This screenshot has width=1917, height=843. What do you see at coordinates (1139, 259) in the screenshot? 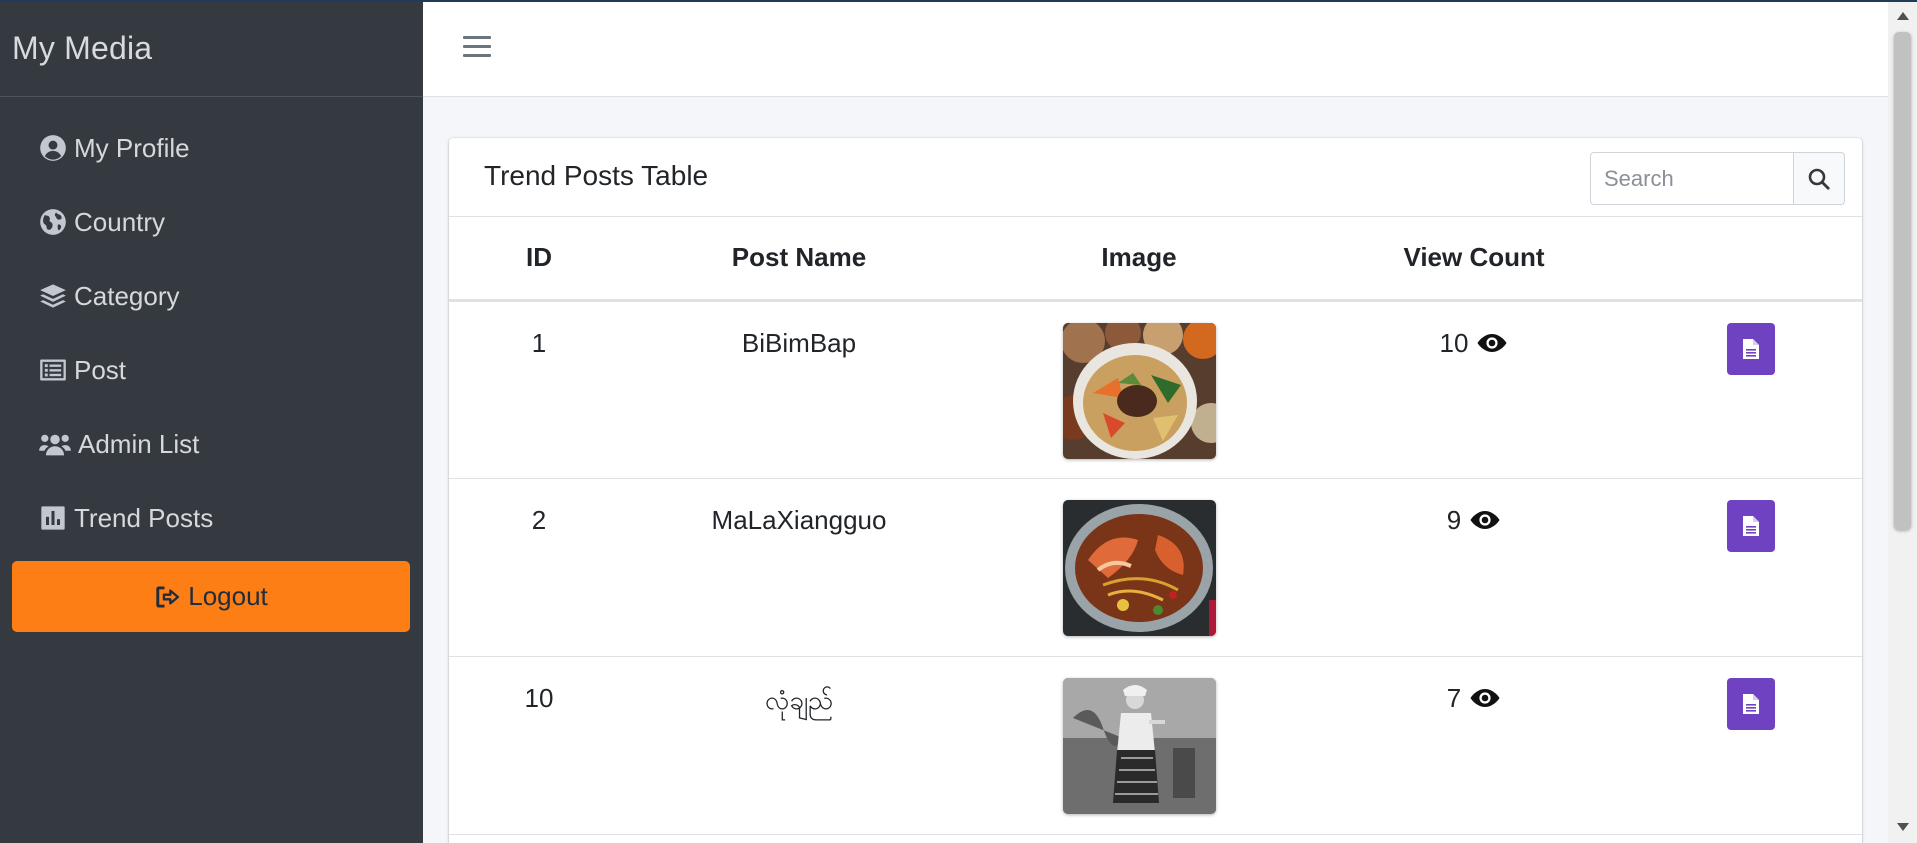
I see `column-header-image: Image` at bounding box center [1139, 259].